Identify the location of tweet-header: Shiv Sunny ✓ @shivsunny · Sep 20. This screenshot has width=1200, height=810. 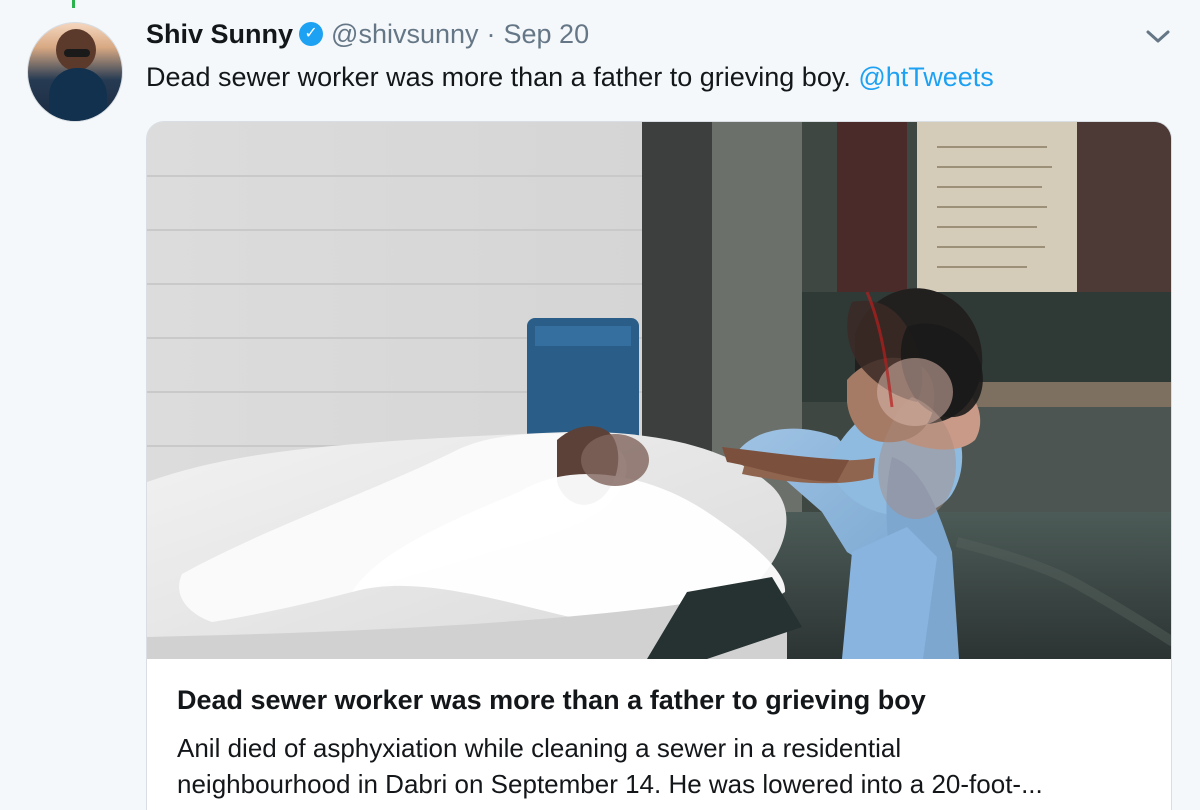
(367, 34).